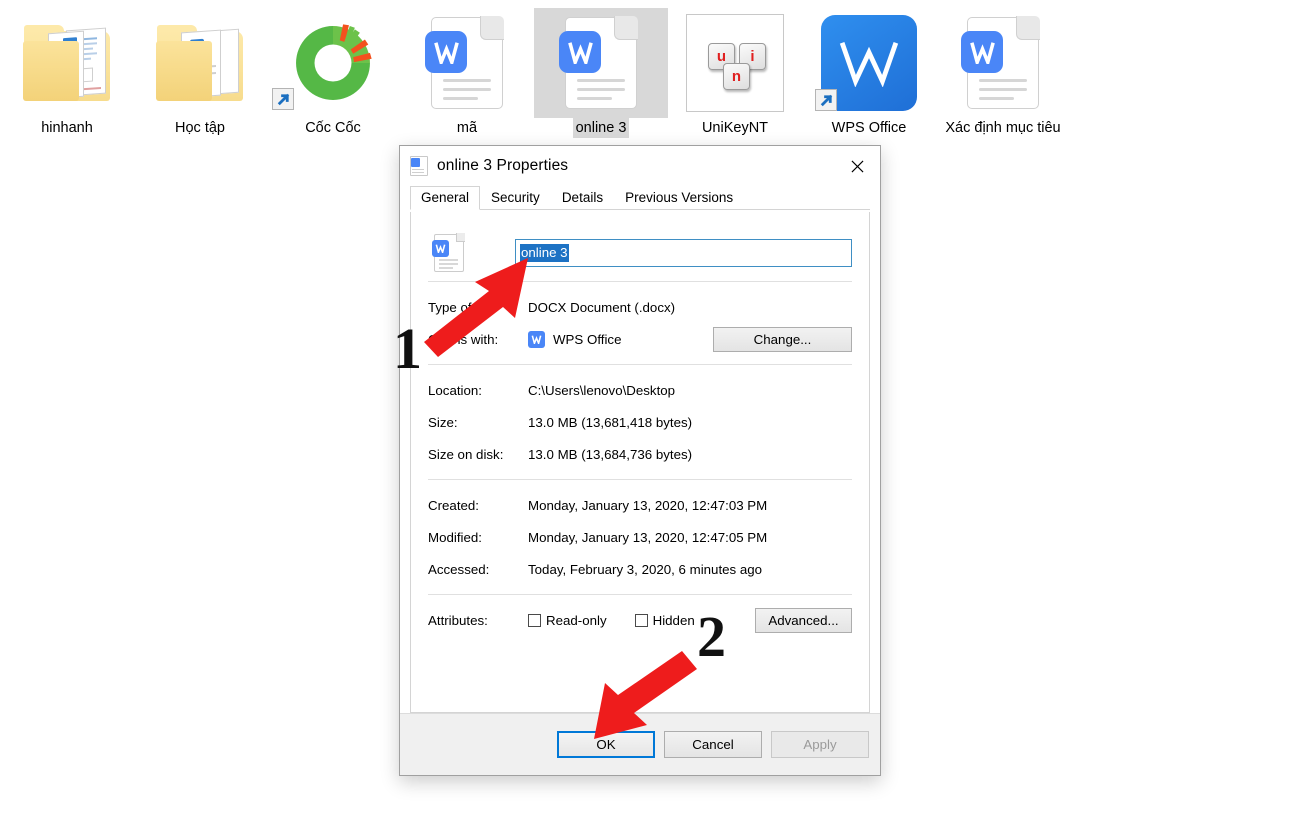 The image size is (1293, 825). I want to click on opens-with-value: WPS Office, so click(587, 339).